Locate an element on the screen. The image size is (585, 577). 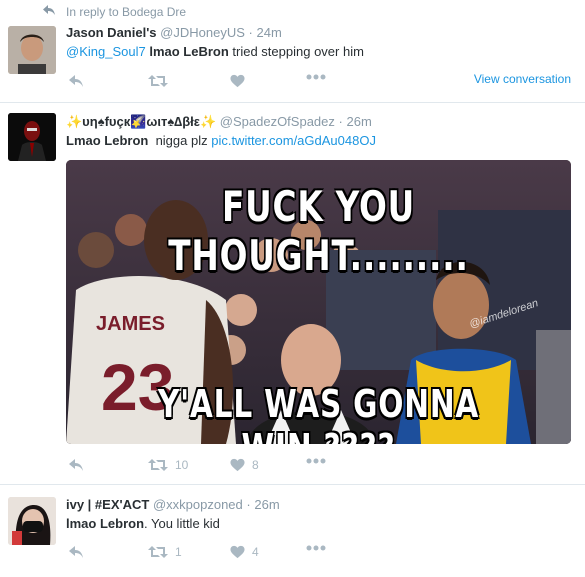
jersey-name: JAMES is located at coordinates (130, 324).